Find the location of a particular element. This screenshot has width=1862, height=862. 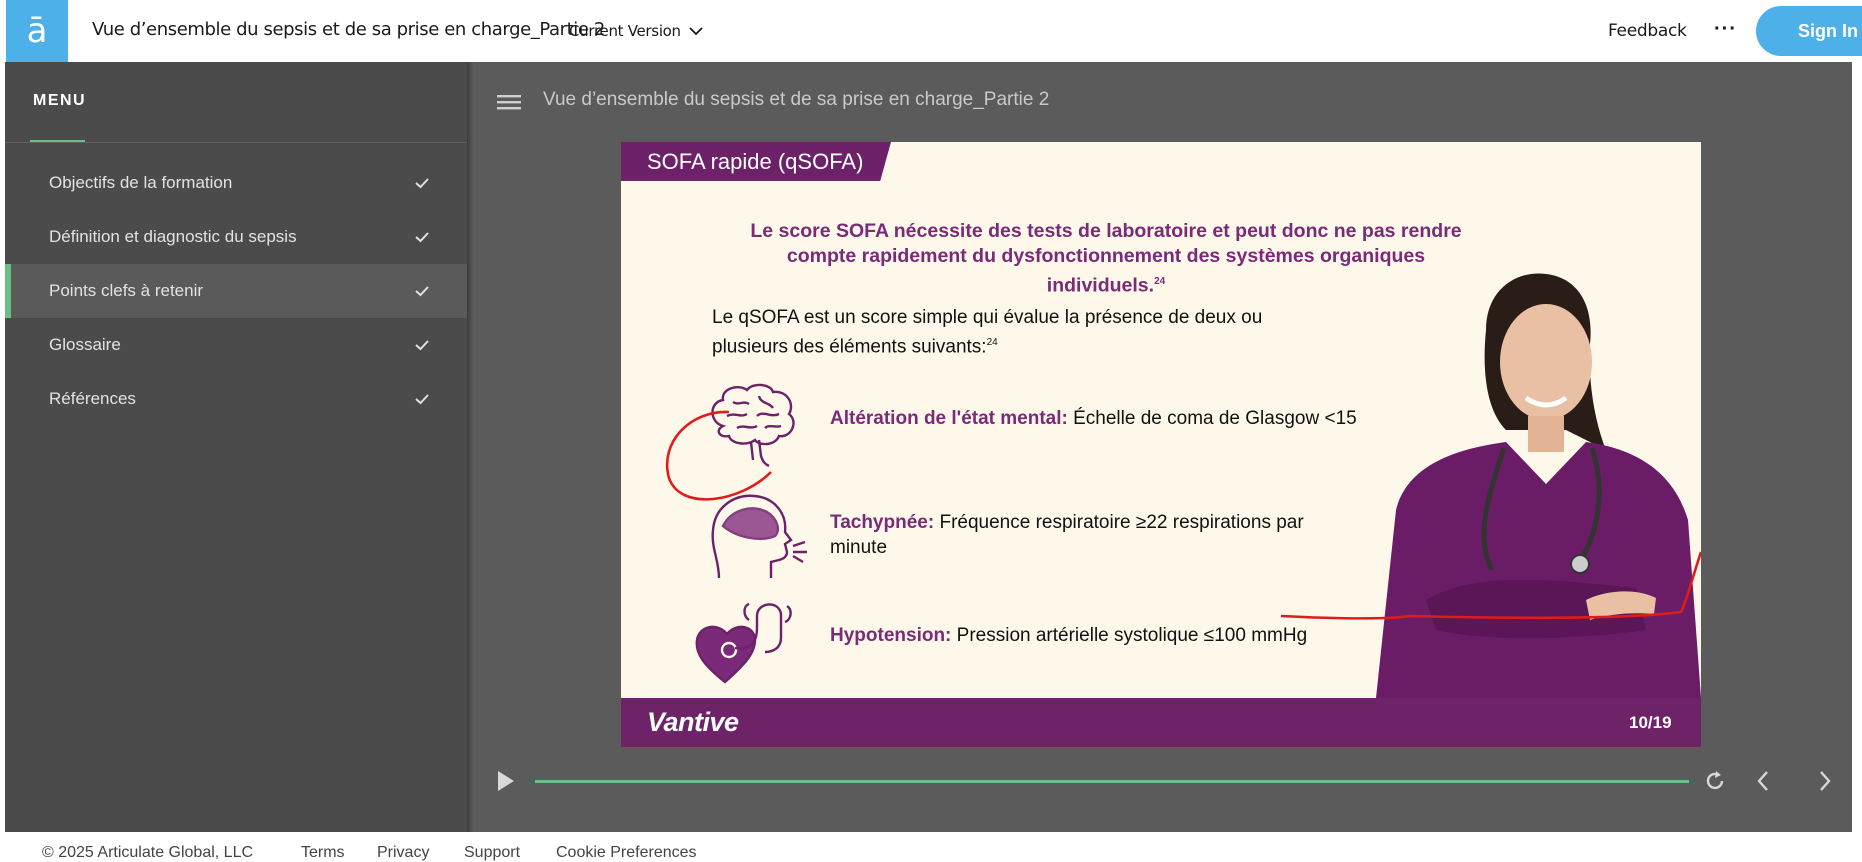

menu-divider is located at coordinates (236, 142).